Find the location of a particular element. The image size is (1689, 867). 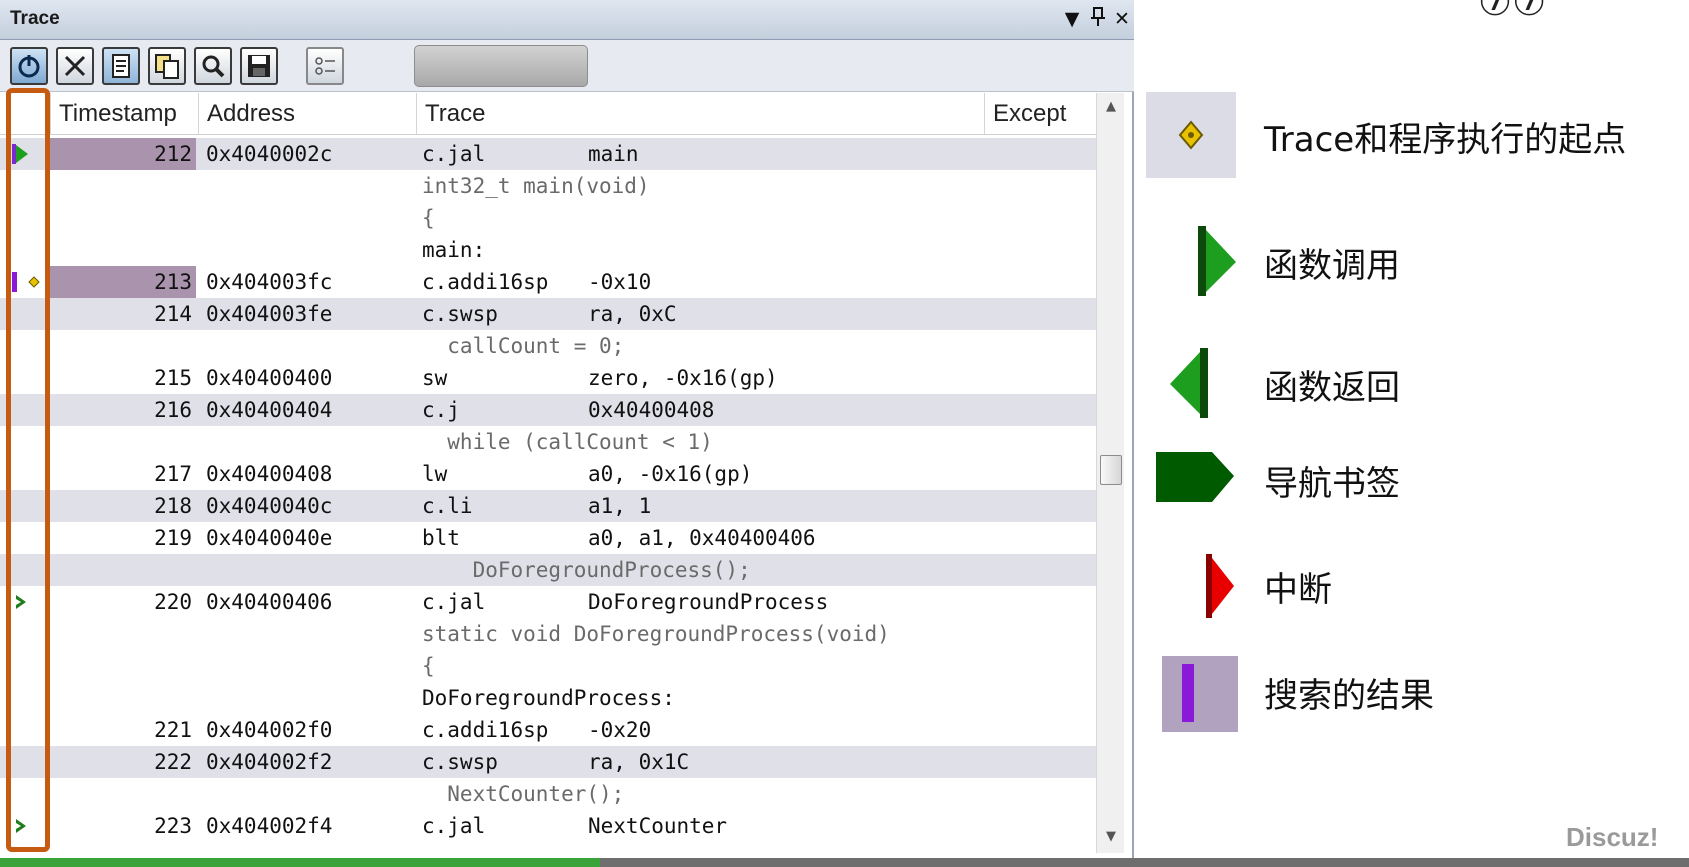

source-line: NextCounter(); is located at coordinates (523, 794).